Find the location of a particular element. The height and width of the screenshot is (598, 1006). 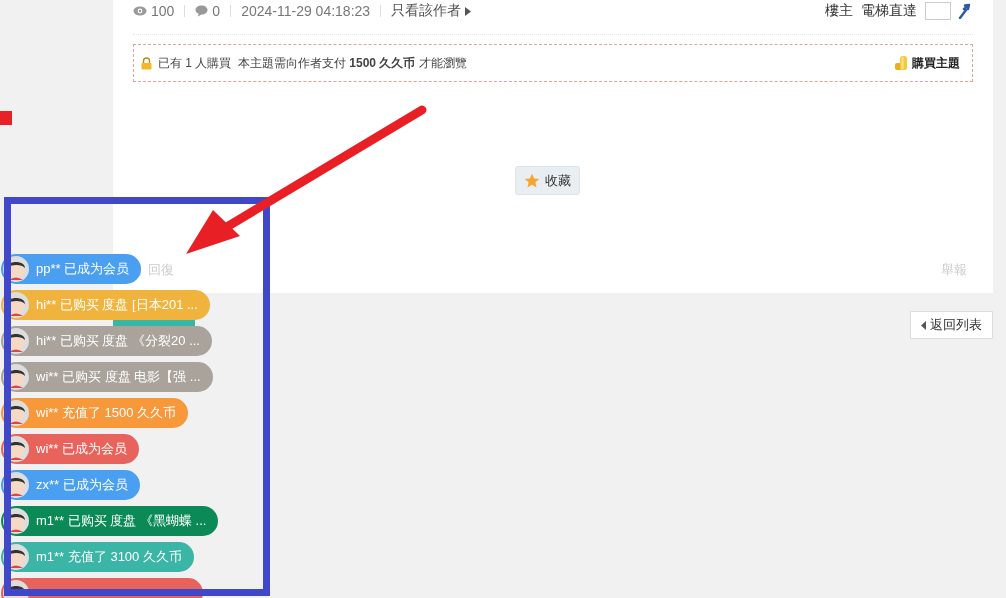

reply-count: 0 is located at coordinates (216, 11).